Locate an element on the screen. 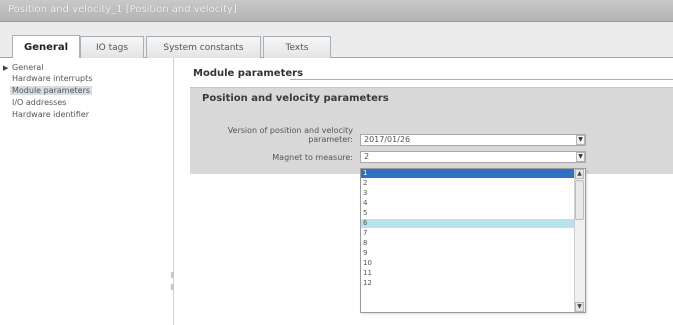 The height and width of the screenshot is (325, 673). scroll-up-icon: ▲ is located at coordinates (579, 174).